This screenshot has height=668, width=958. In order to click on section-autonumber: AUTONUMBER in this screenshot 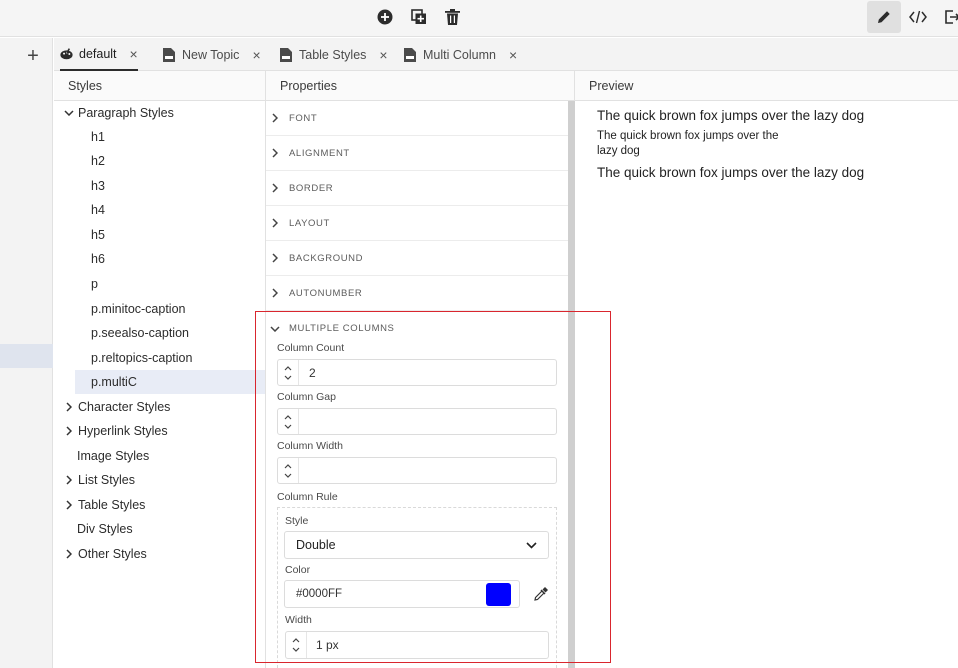, I will do `click(417, 293)`.